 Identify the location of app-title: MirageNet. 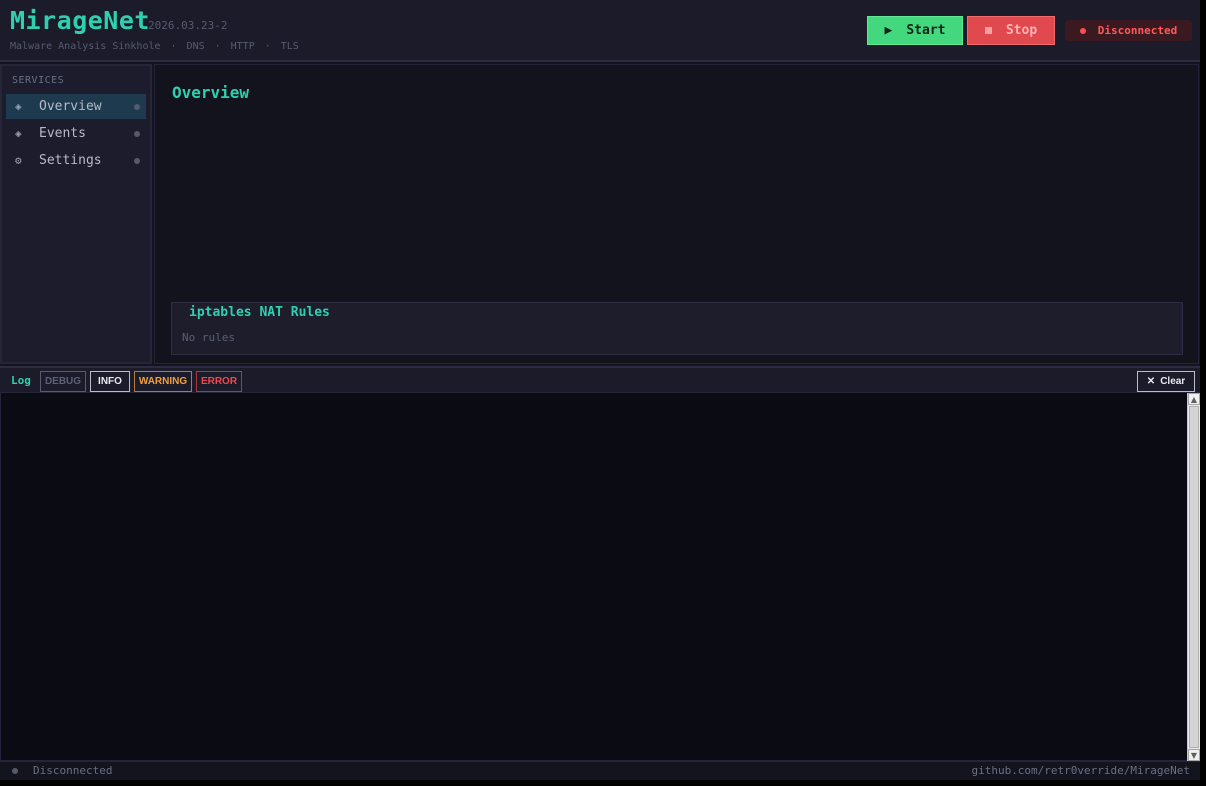
(80, 20).